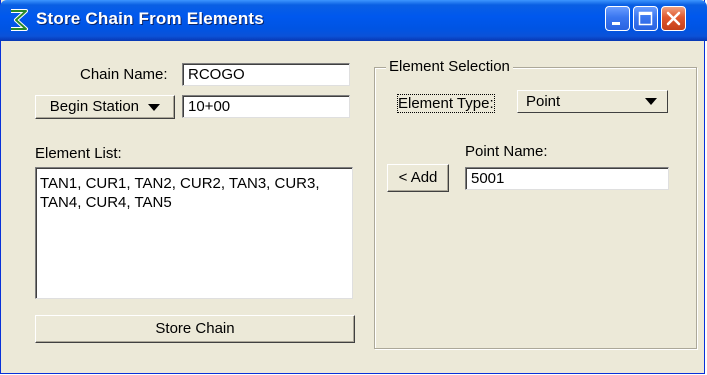 Image resolution: width=707 pixels, height=375 pixels. I want to click on maximize-button, so click(645, 18).